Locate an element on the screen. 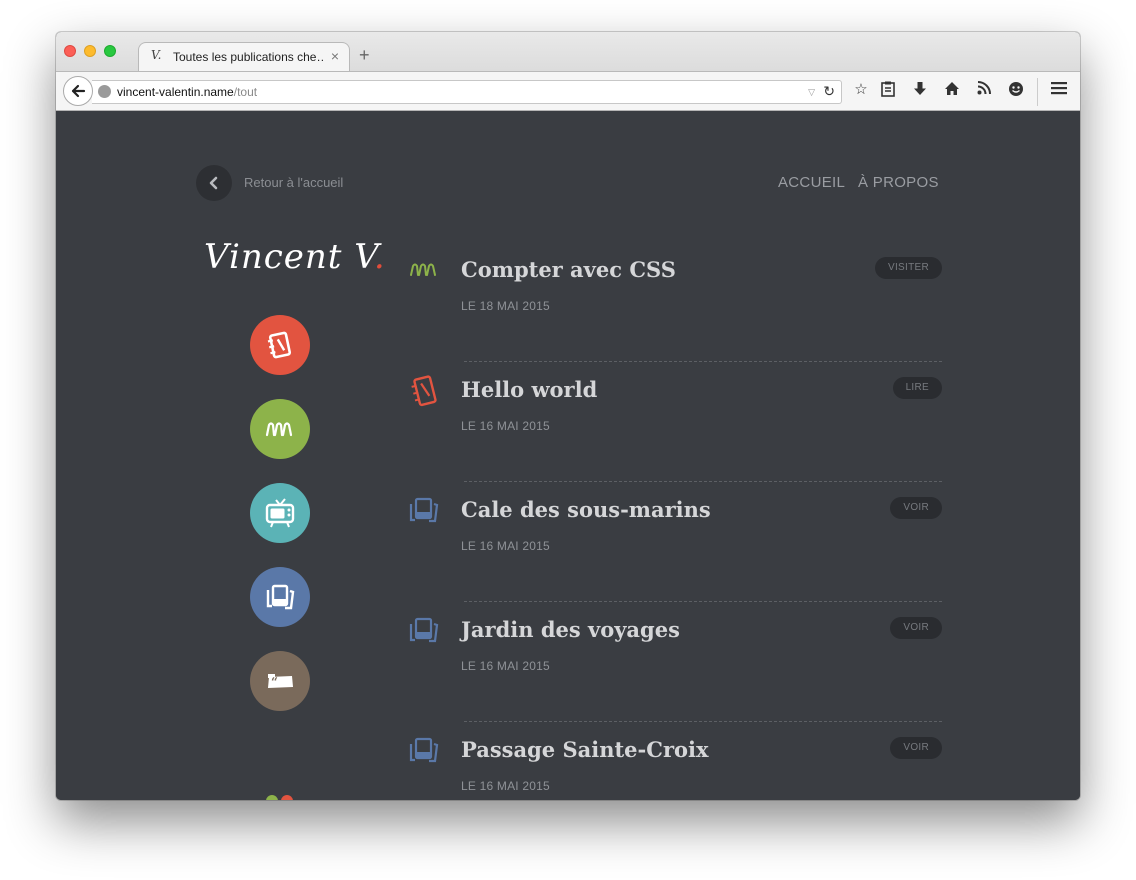  tab-bar: V. Toutes les publications che… × + is located at coordinates (568, 51).